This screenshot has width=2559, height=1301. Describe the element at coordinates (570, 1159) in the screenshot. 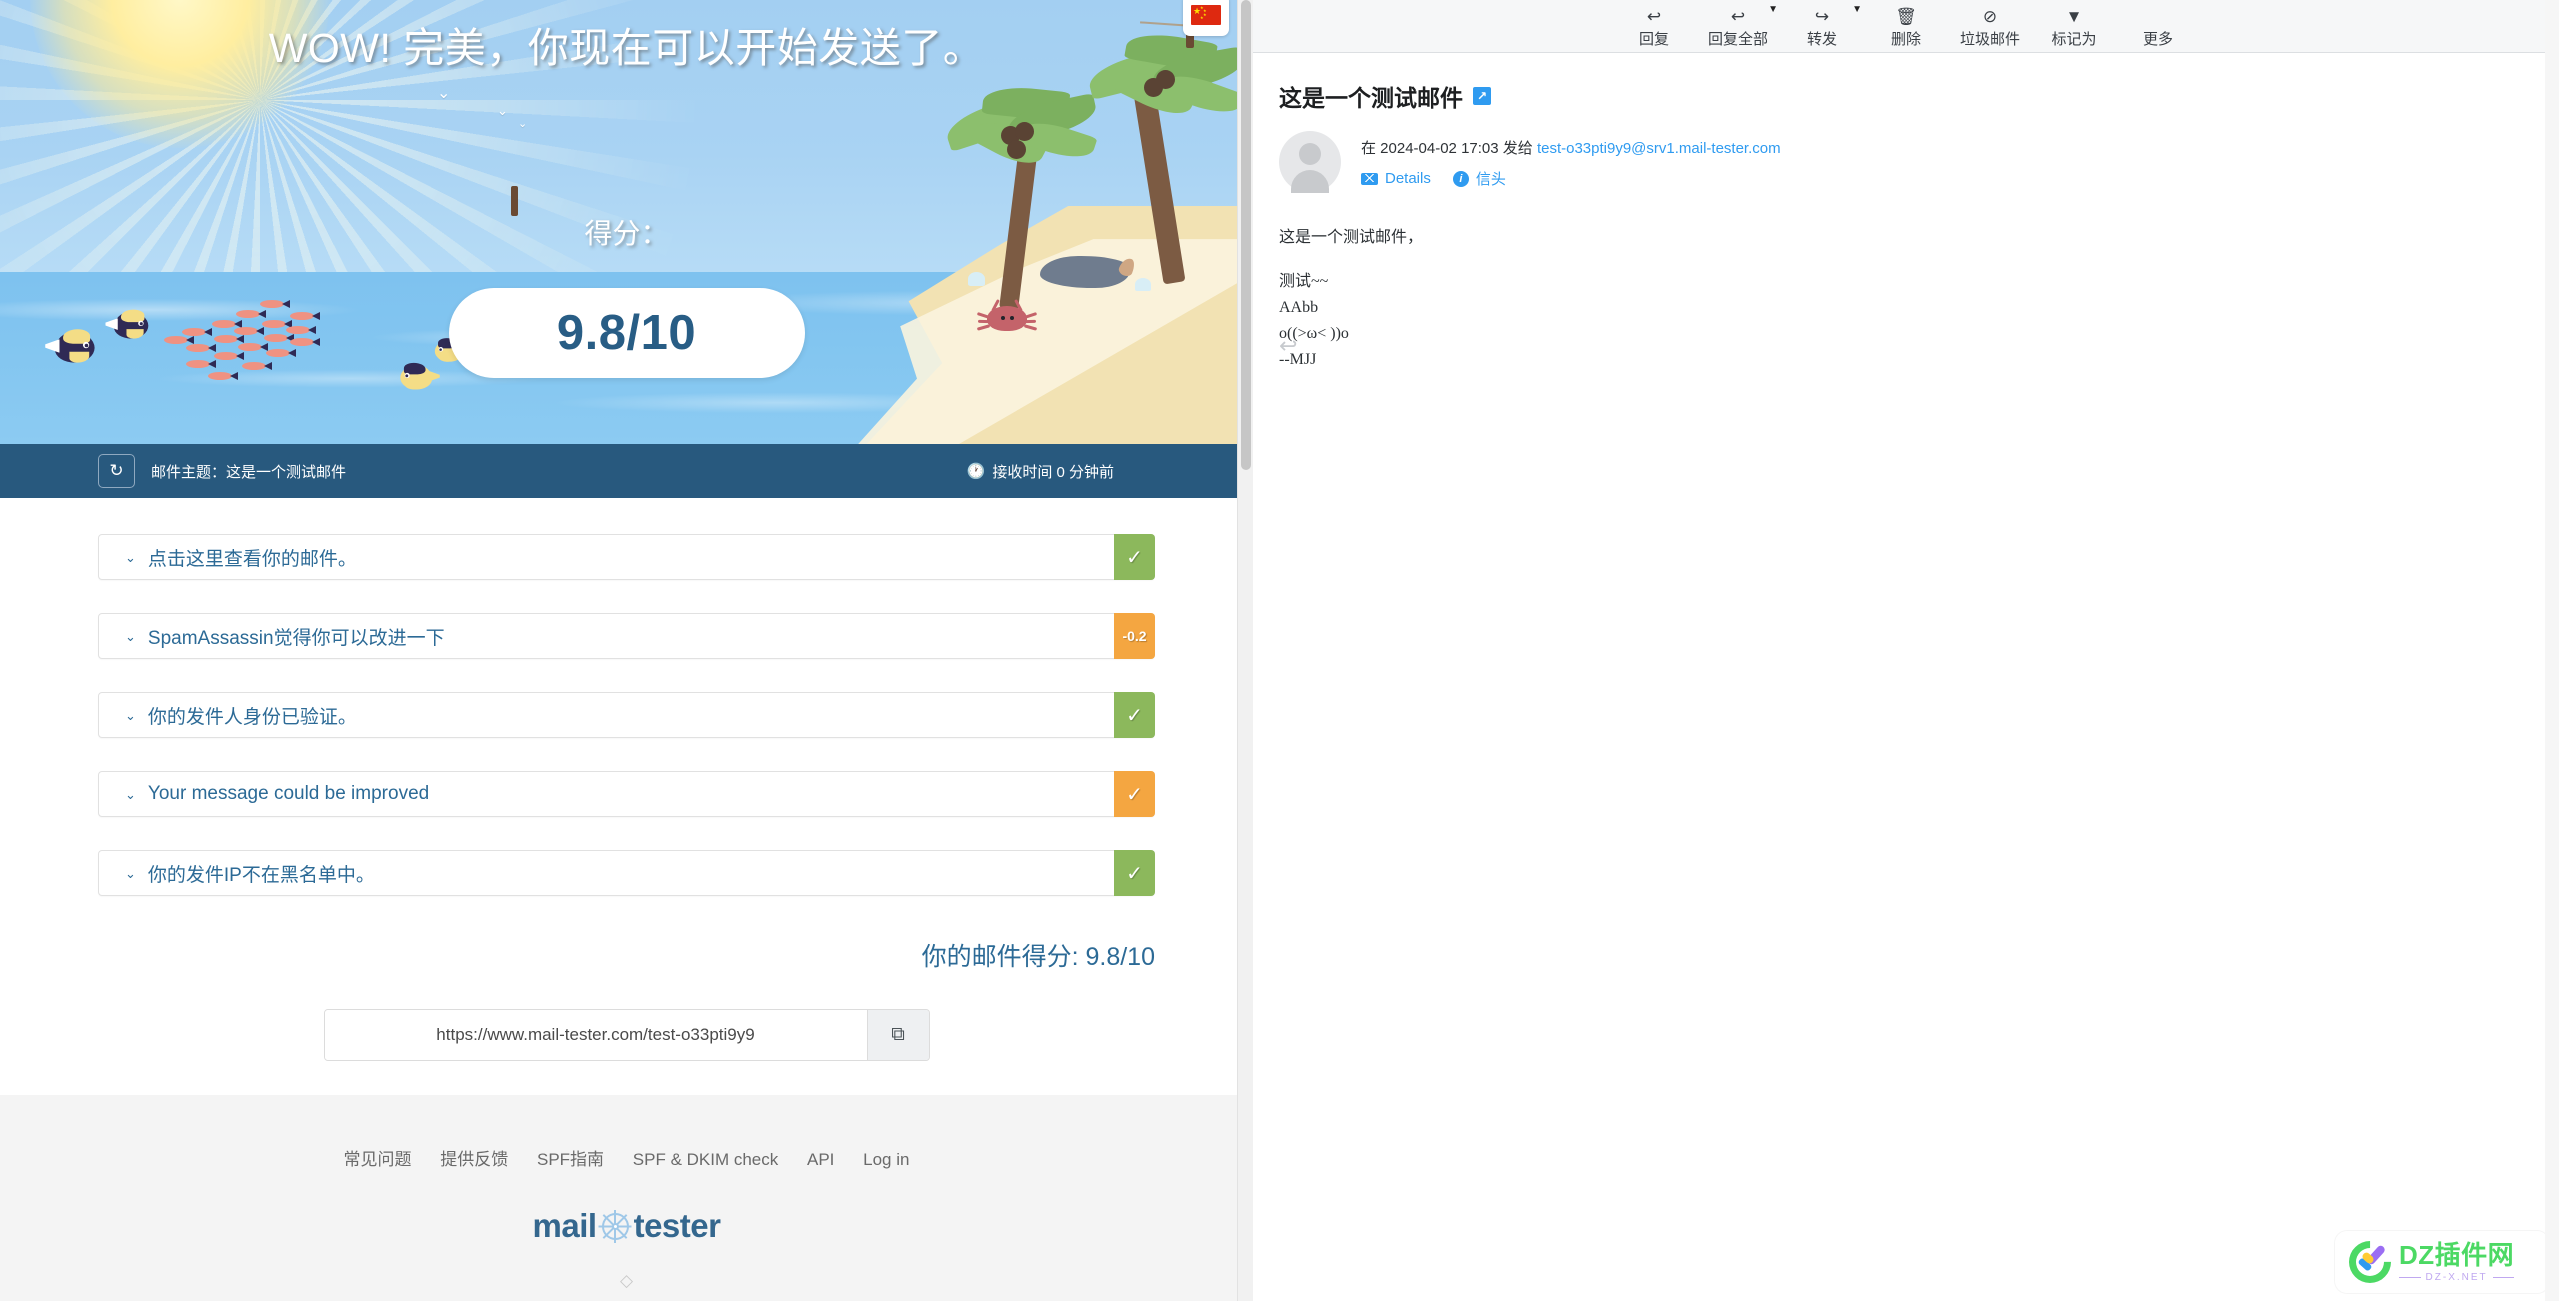

I see `footer-link-spf-guide: SPF指南` at that location.